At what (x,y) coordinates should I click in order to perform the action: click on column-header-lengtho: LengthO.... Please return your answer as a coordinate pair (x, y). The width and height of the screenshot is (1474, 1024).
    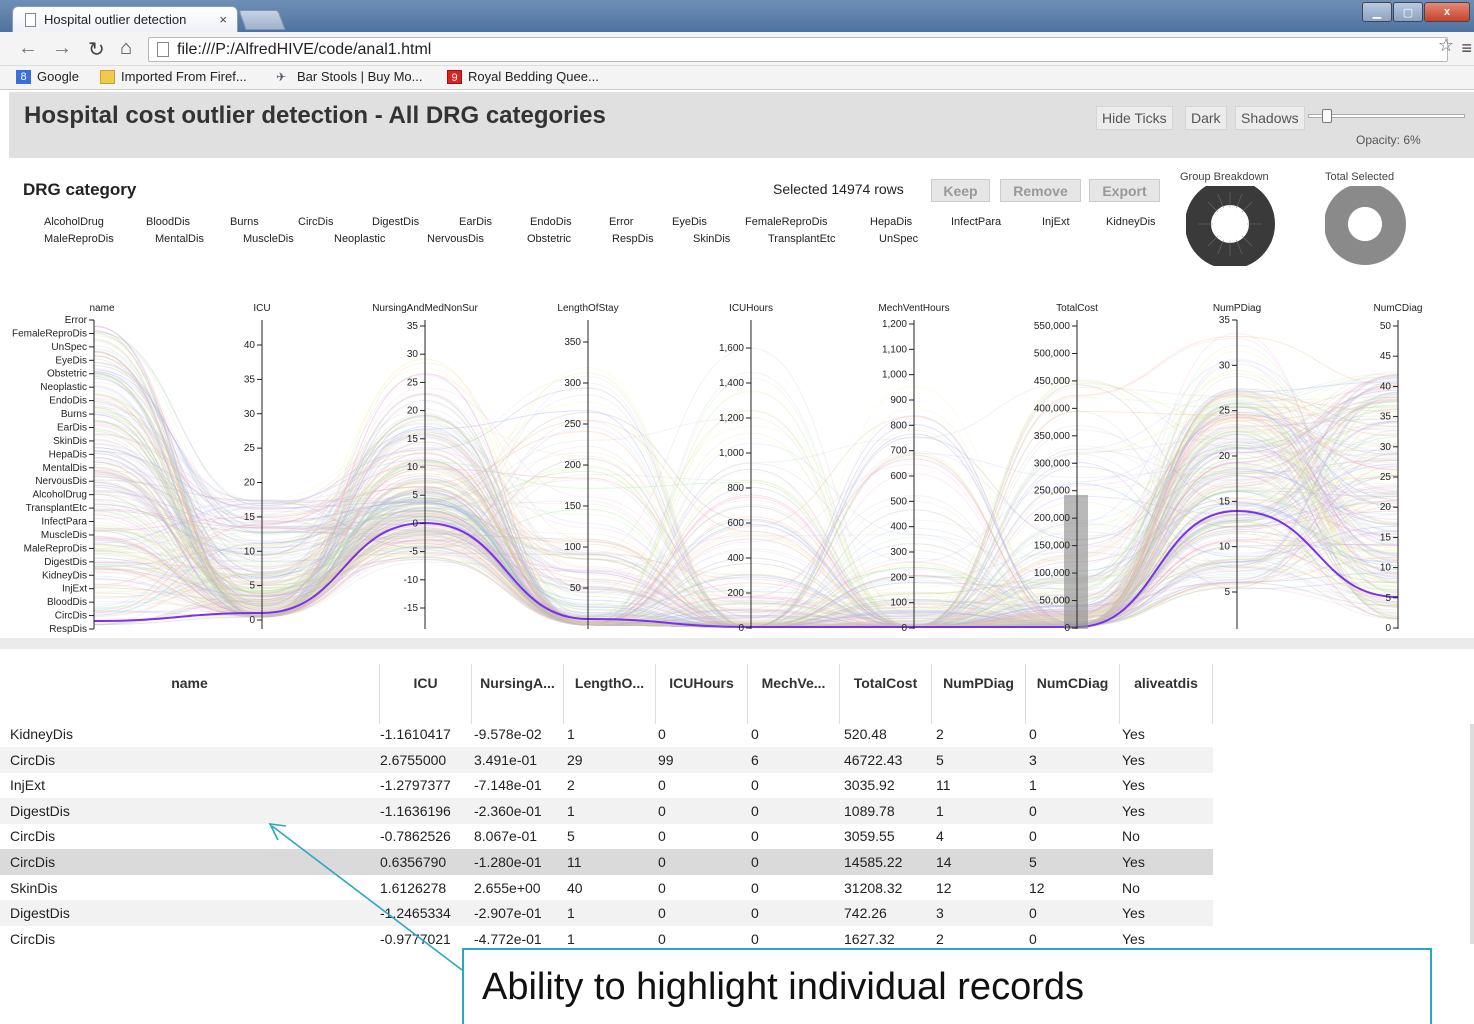
    Looking at the image, I should click on (610, 694).